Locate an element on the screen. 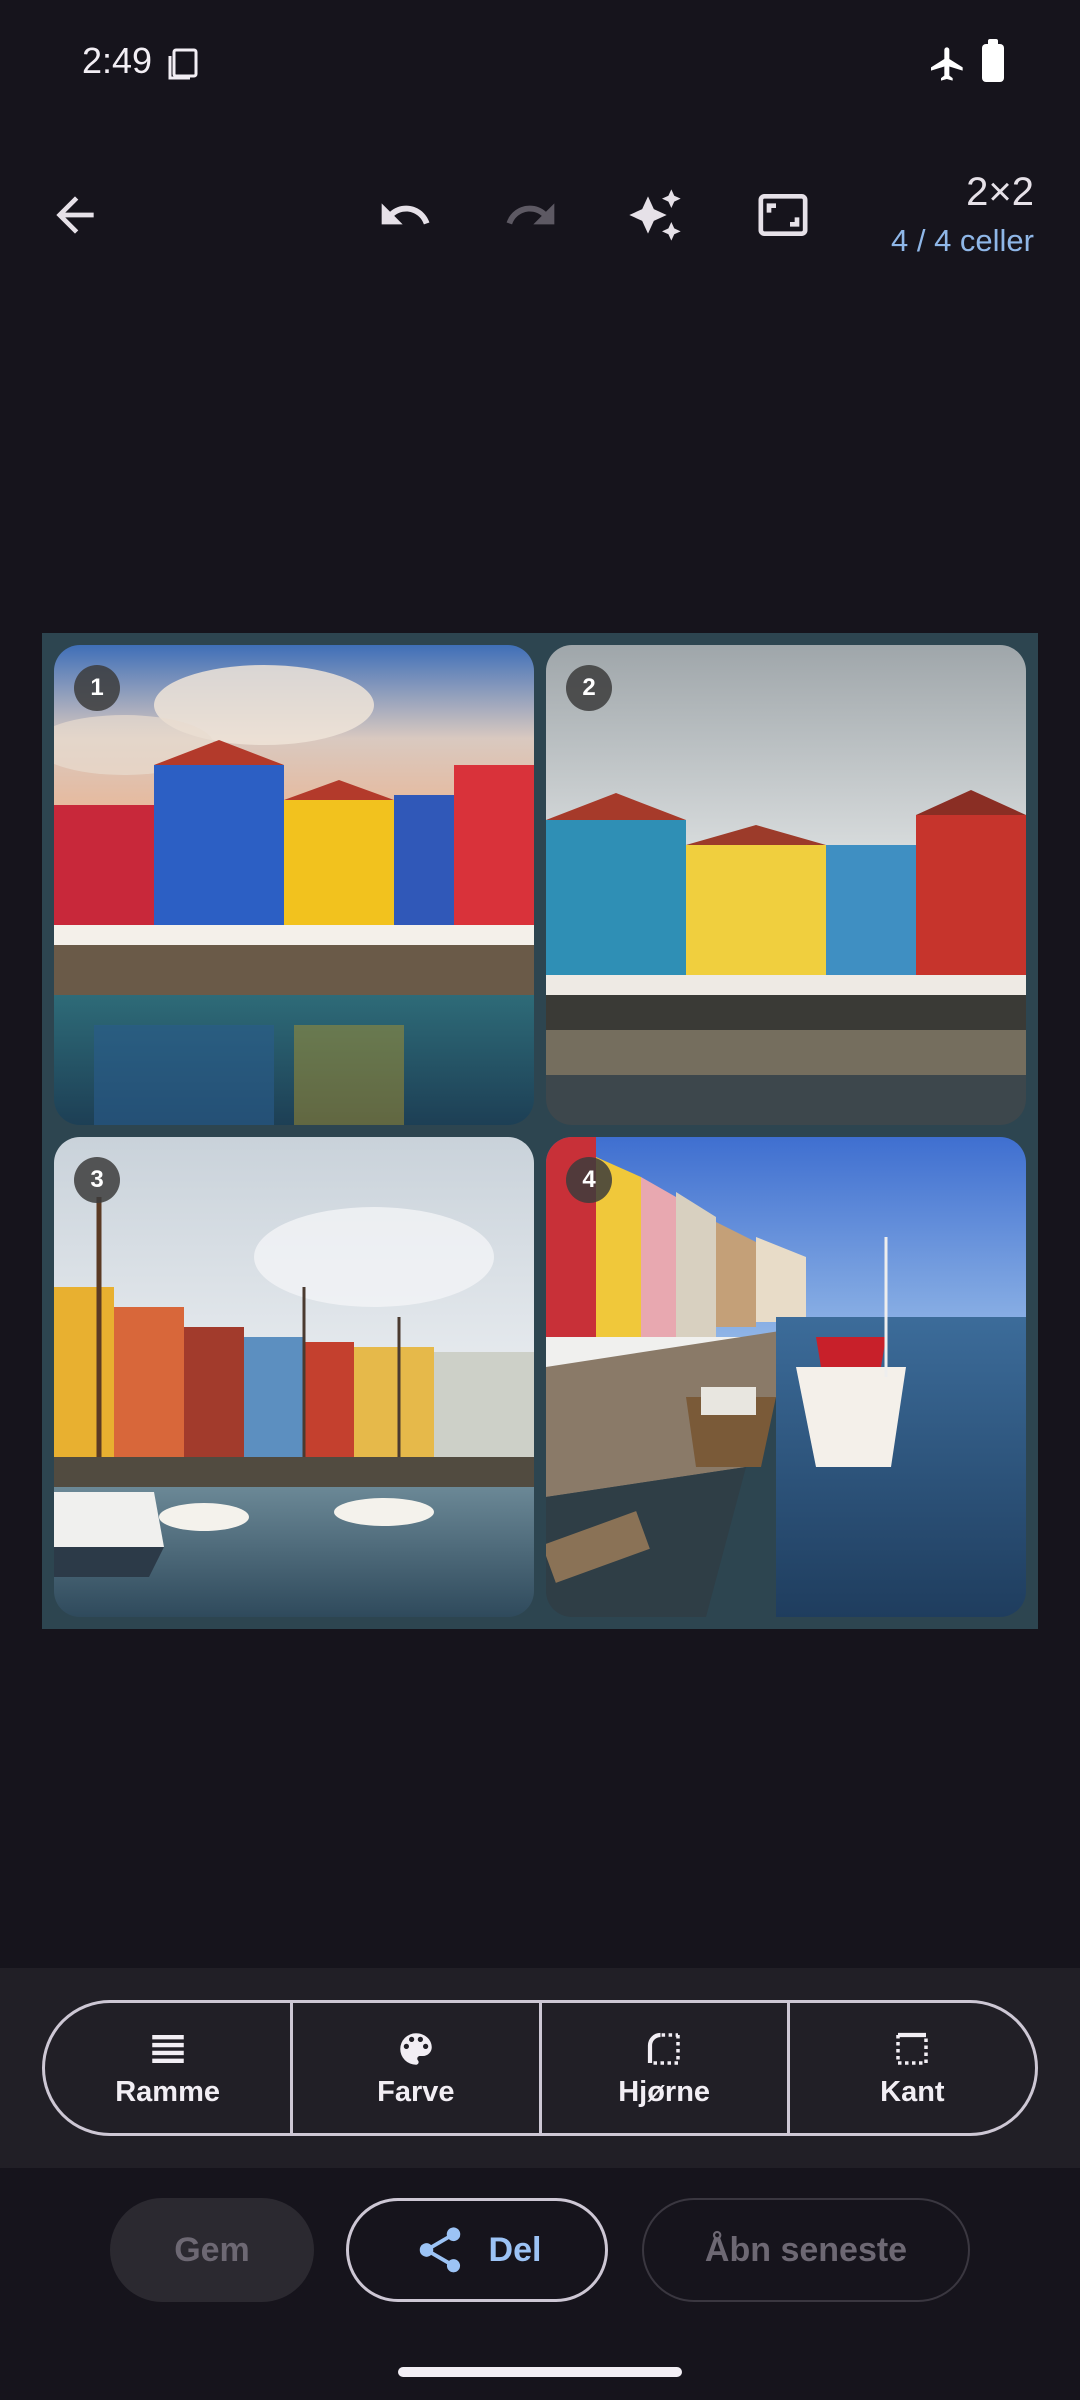  share-button: Del is located at coordinates (477, 2250).